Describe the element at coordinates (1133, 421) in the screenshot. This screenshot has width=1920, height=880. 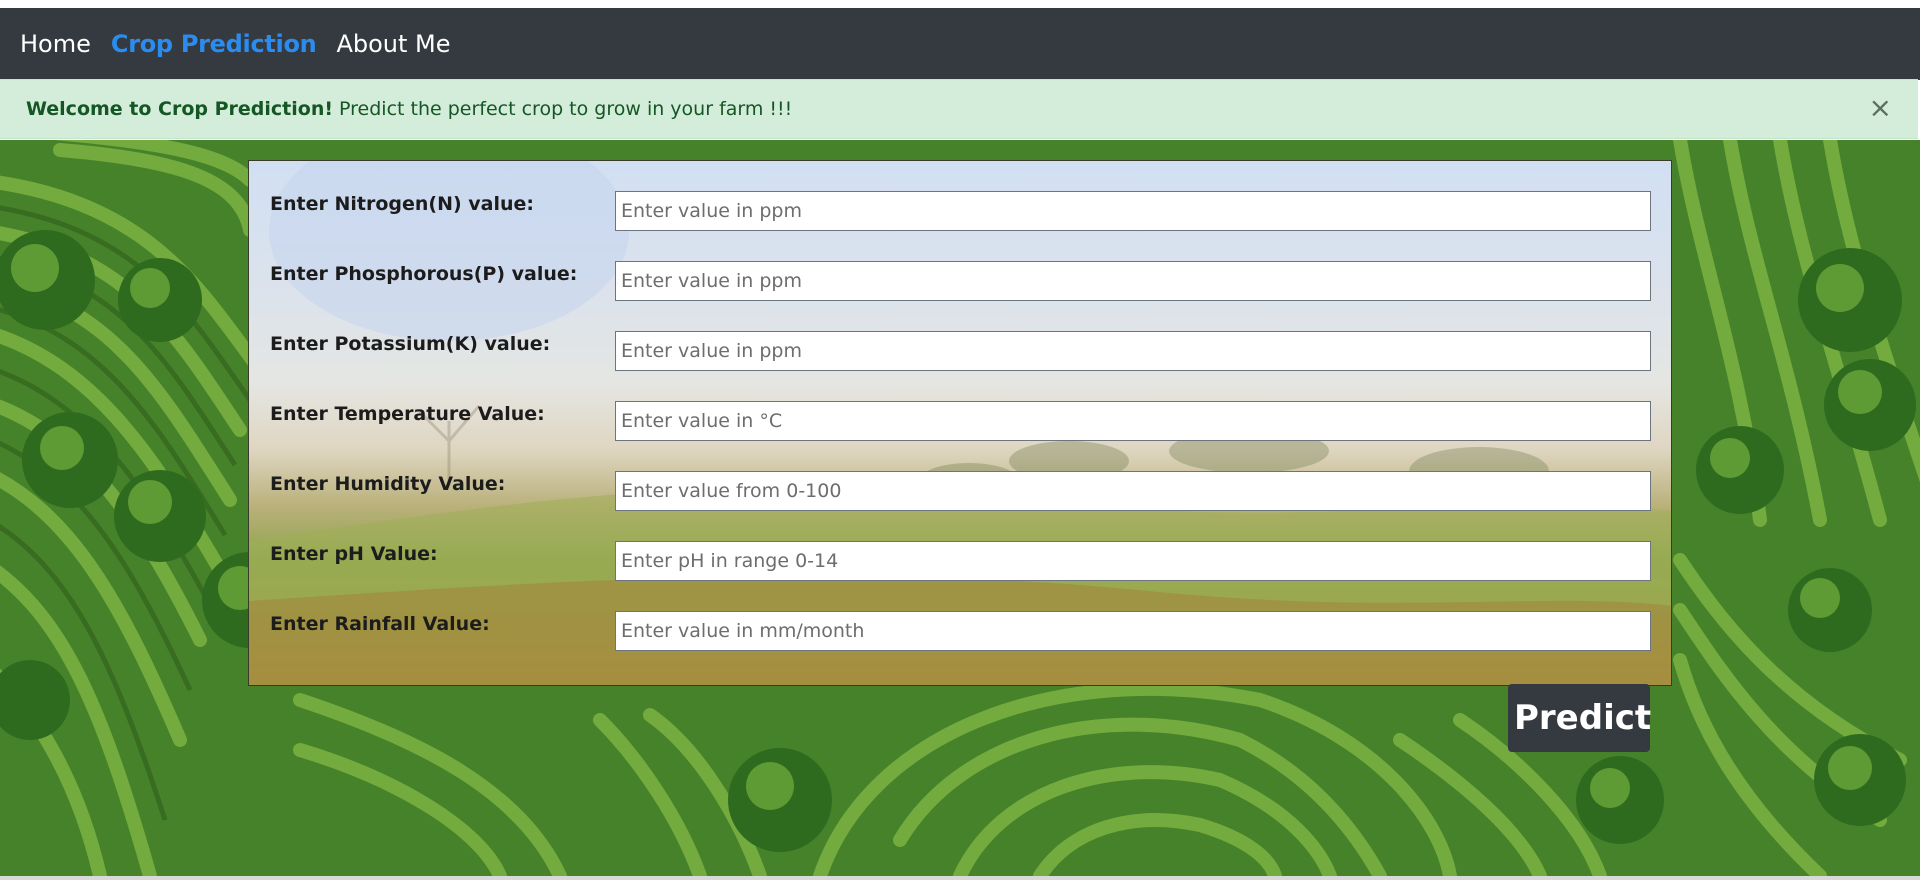
I see `temperature-input` at that location.